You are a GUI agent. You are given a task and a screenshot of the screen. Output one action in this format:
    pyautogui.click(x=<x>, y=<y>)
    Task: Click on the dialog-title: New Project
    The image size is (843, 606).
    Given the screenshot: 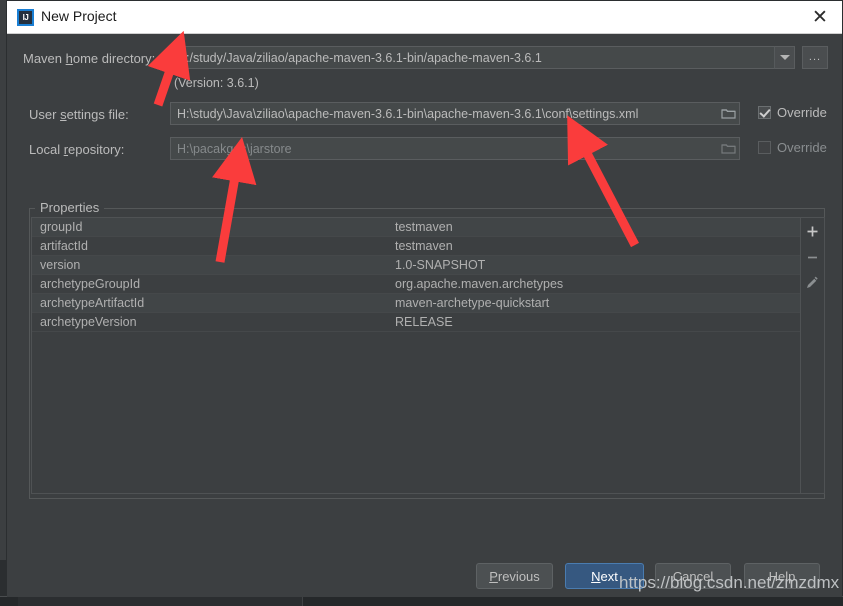 What is the action you would take?
    pyautogui.click(x=79, y=16)
    